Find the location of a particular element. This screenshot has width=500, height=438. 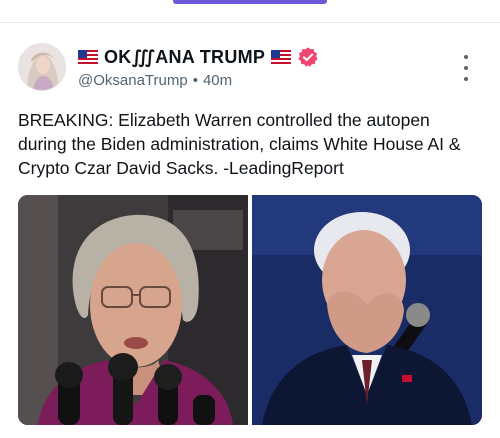

handle-row: @OksanaTrump • 40m is located at coordinates (155, 80).